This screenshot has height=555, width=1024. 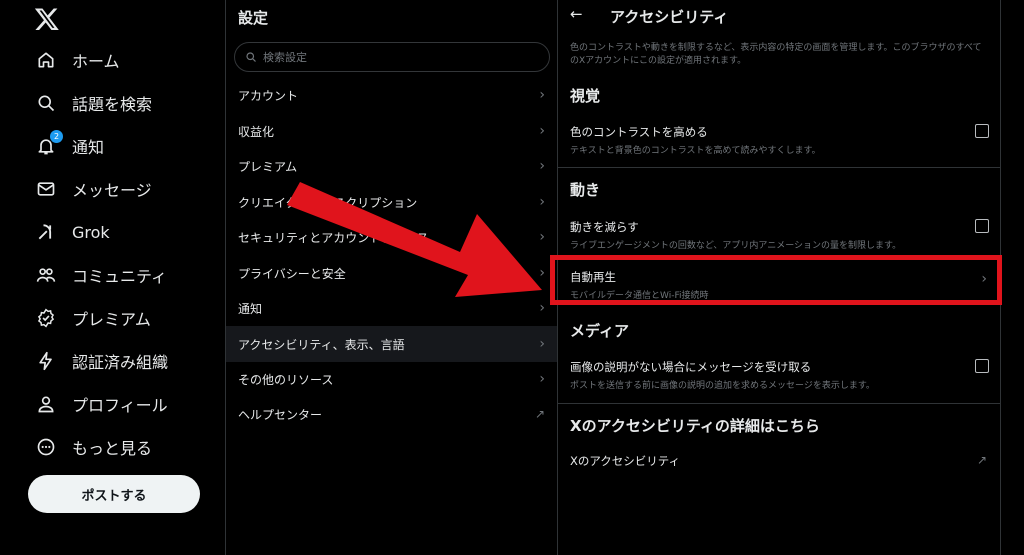 What do you see at coordinates (392, 57) in the screenshot?
I see `settings-search-input: 検索設定` at bounding box center [392, 57].